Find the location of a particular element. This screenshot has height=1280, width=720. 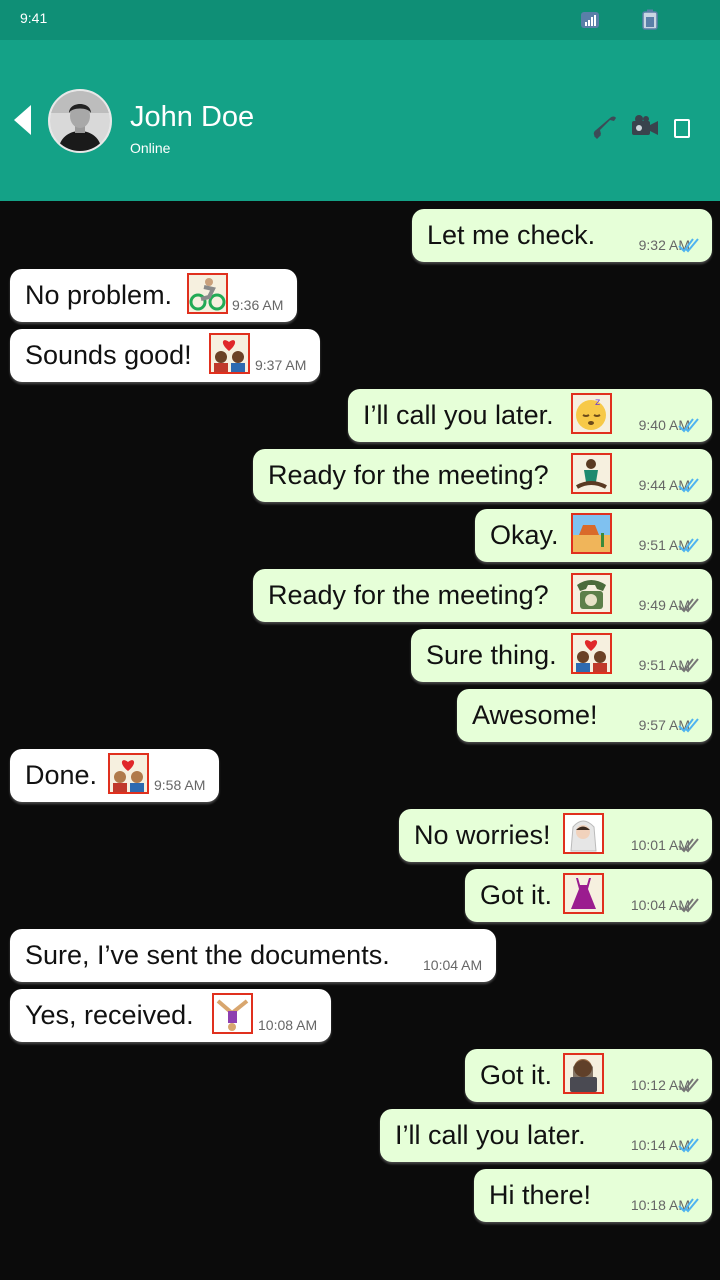

message-time: 9:58 AM is located at coordinates (180, 785).